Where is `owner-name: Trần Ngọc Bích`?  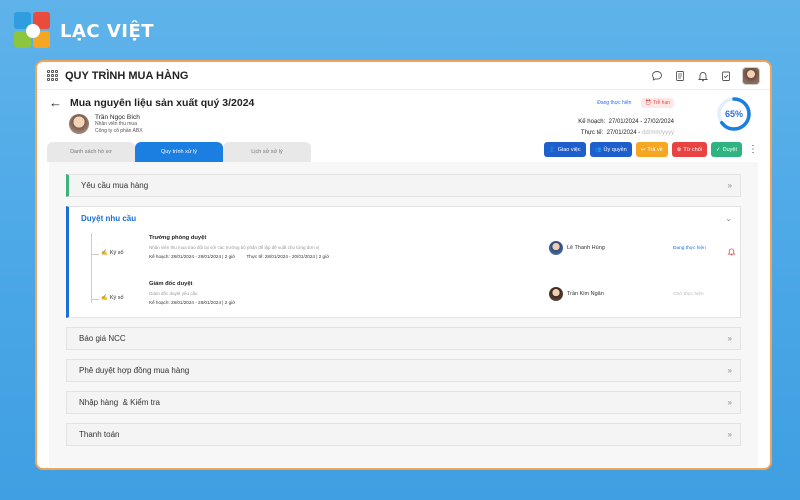 owner-name: Trần Ngọc Bích is located at coordinates (117, 117).